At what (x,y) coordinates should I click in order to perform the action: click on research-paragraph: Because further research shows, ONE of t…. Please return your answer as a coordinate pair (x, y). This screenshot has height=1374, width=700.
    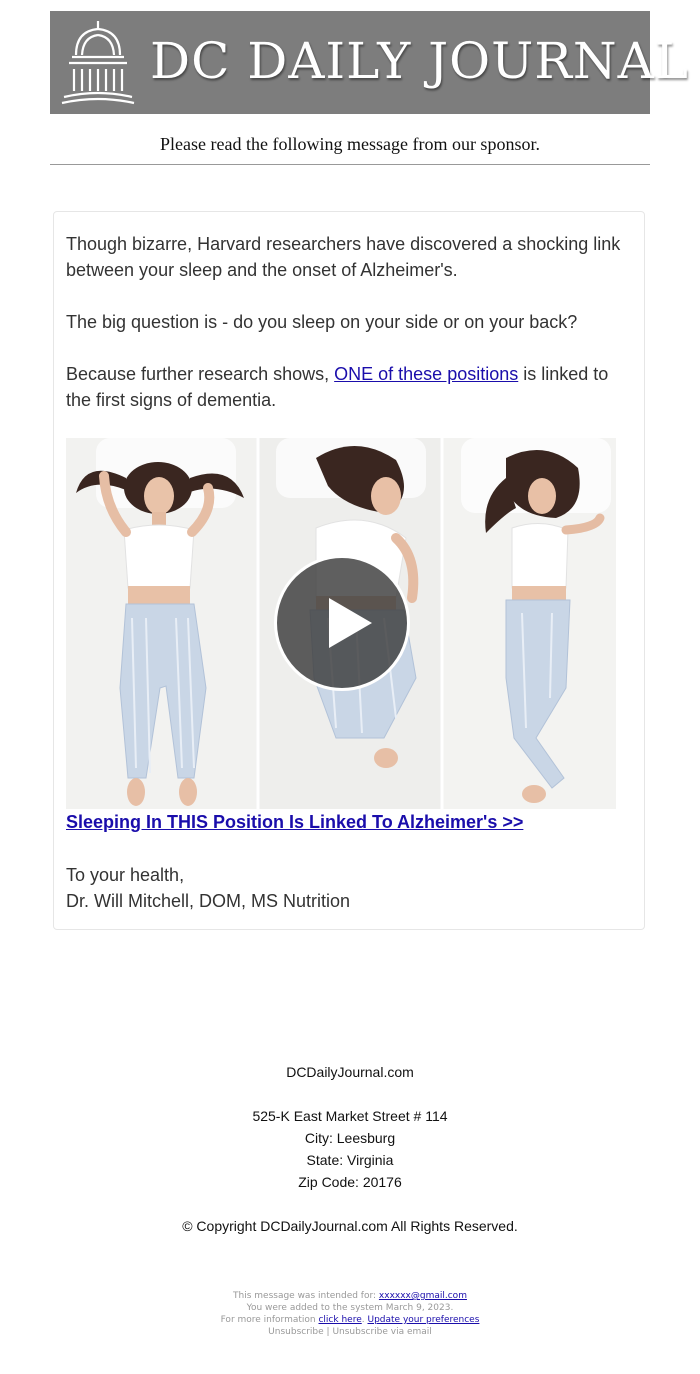
    Looking at the image, I should click on (351, 387).